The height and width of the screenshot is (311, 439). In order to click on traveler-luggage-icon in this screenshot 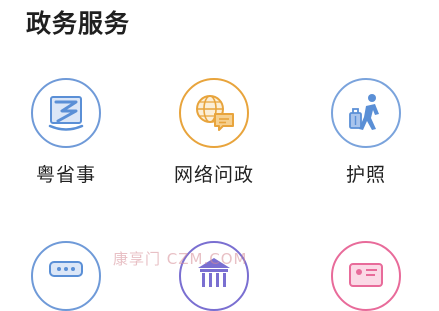, I will do `click(366, 113)`.